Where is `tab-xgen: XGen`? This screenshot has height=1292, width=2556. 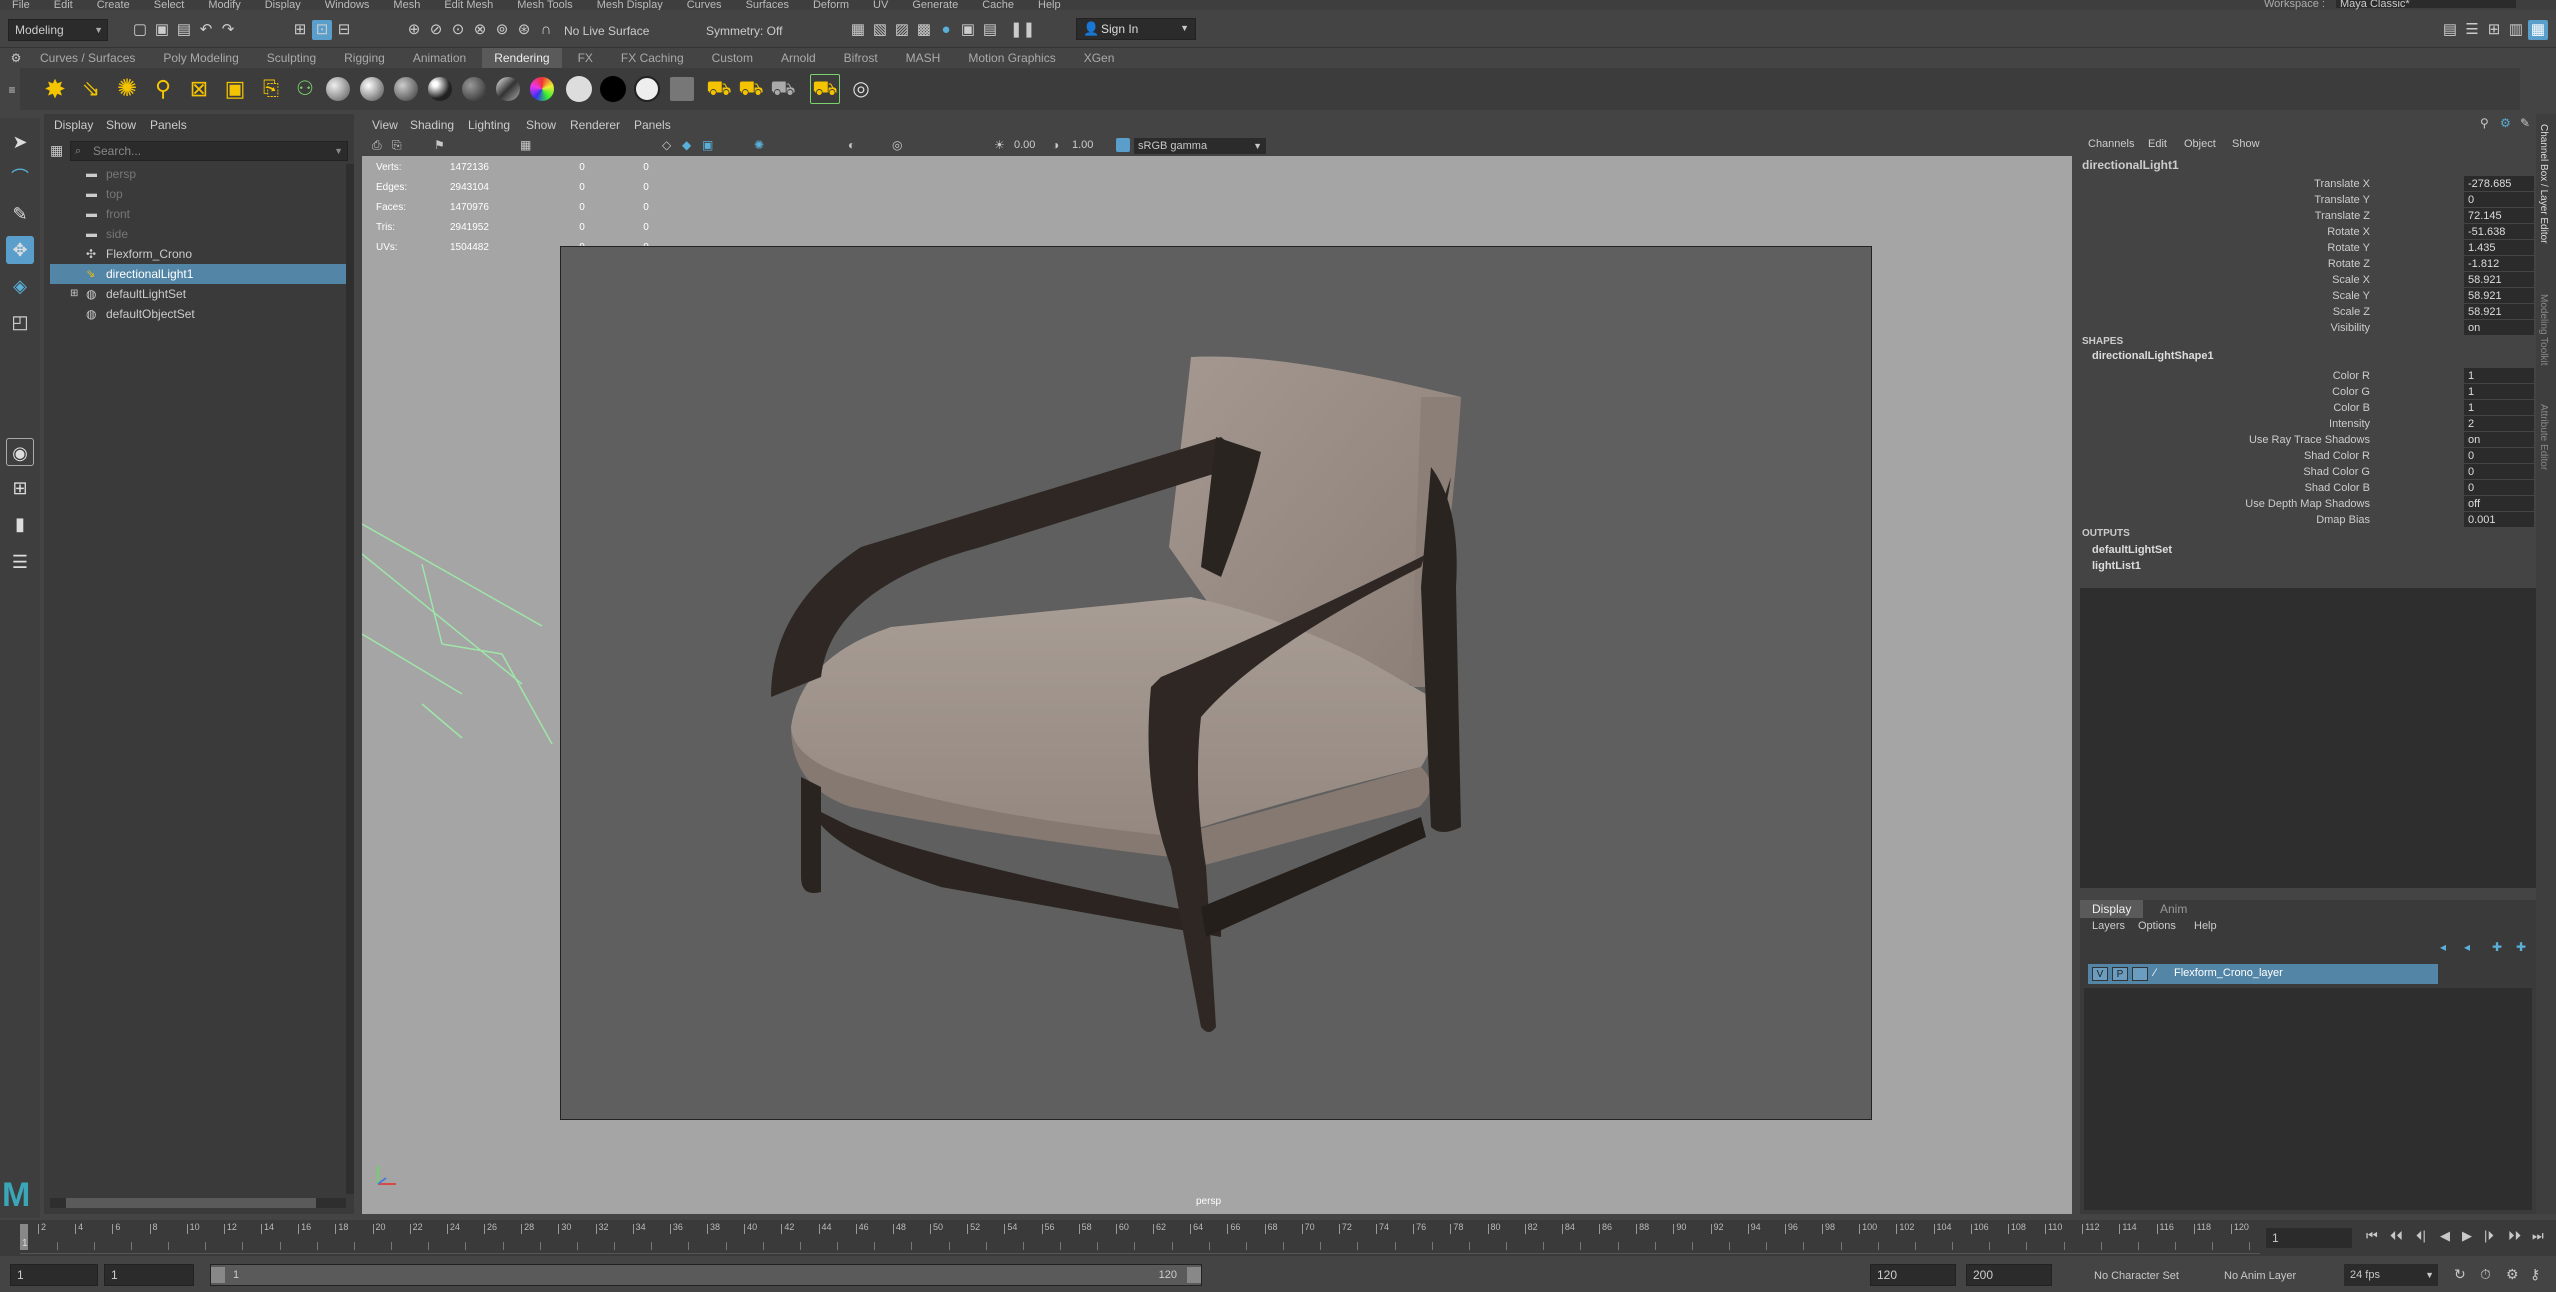 tab-xgen: XGen is located at coordinates (1099, 58).